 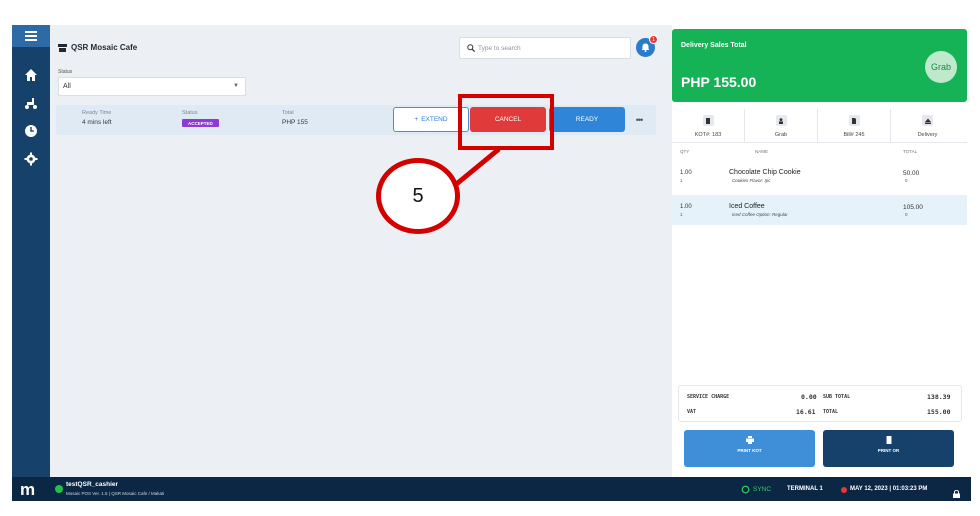 I want to click on tab-bill-label: Bill# 245, so click(x=854, y=135).